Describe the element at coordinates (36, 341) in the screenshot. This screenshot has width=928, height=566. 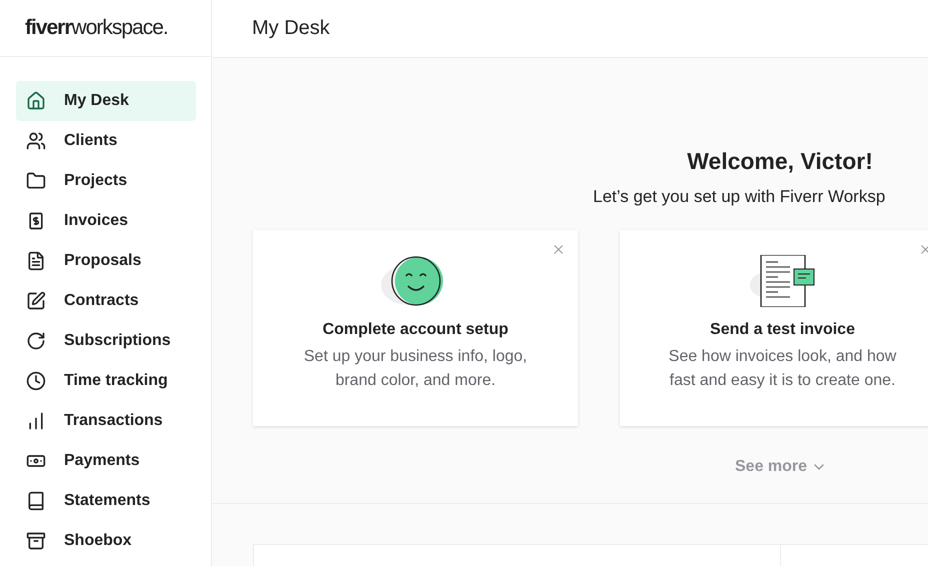
I see `refresh-icon` at that location.